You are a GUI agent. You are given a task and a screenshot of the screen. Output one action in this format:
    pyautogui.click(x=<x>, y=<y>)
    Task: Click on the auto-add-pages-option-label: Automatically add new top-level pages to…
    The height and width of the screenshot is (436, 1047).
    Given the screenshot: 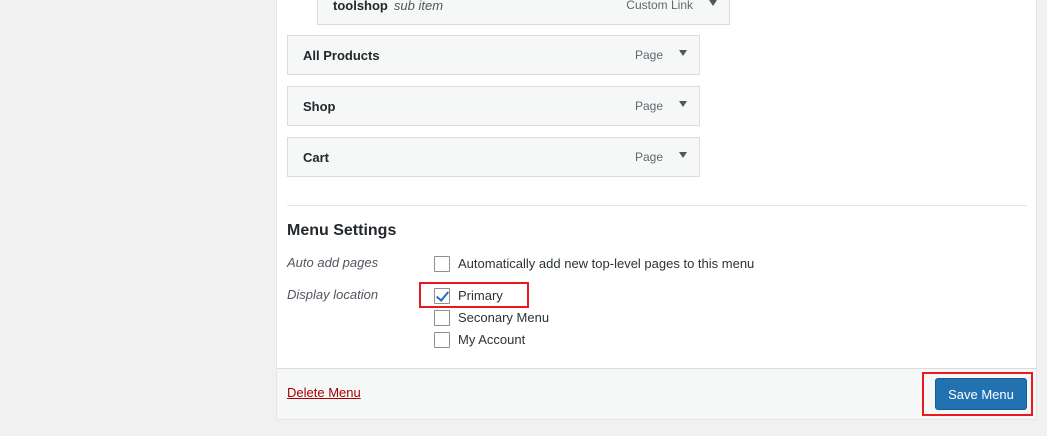 What is the action you would take?
    pyautogui.click(x=606, y=263)
    